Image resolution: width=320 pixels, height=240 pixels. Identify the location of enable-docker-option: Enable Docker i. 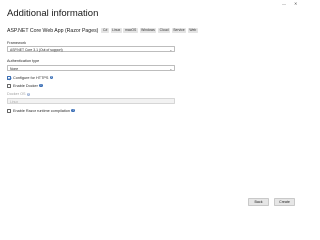
(25, 85).